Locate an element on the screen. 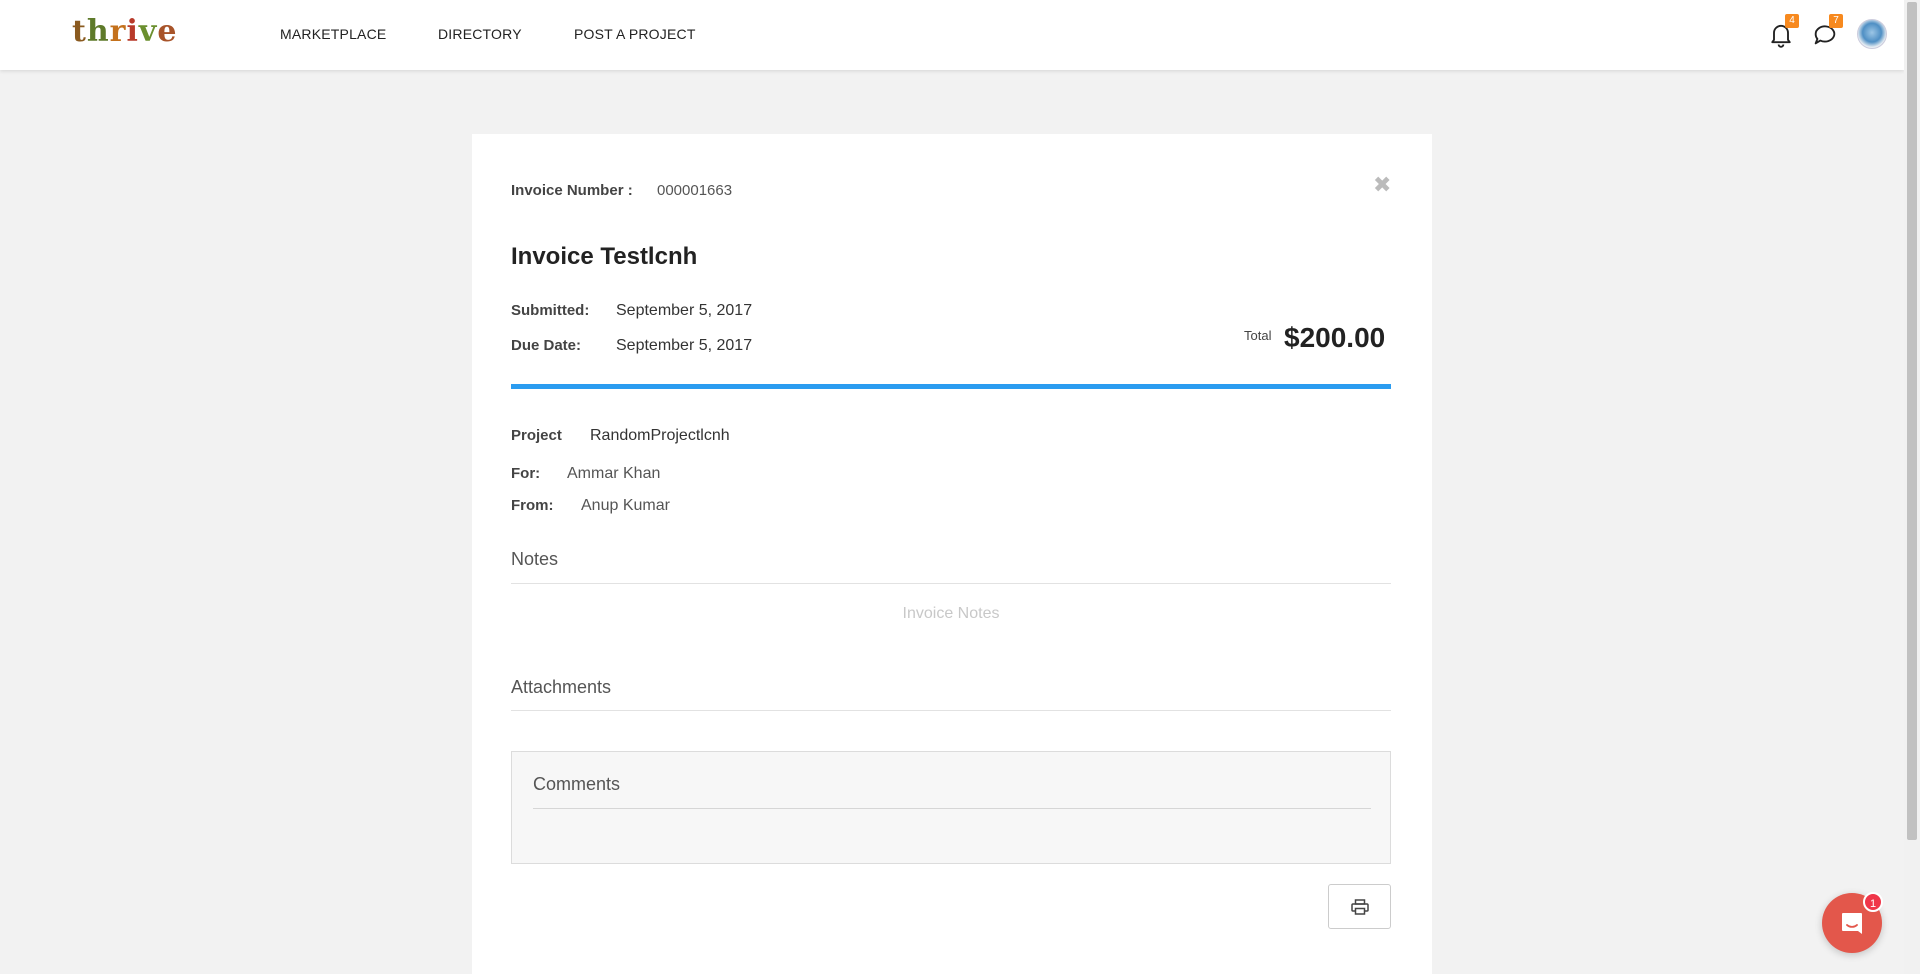  from-label: From: is located at coordinates (532, 505).